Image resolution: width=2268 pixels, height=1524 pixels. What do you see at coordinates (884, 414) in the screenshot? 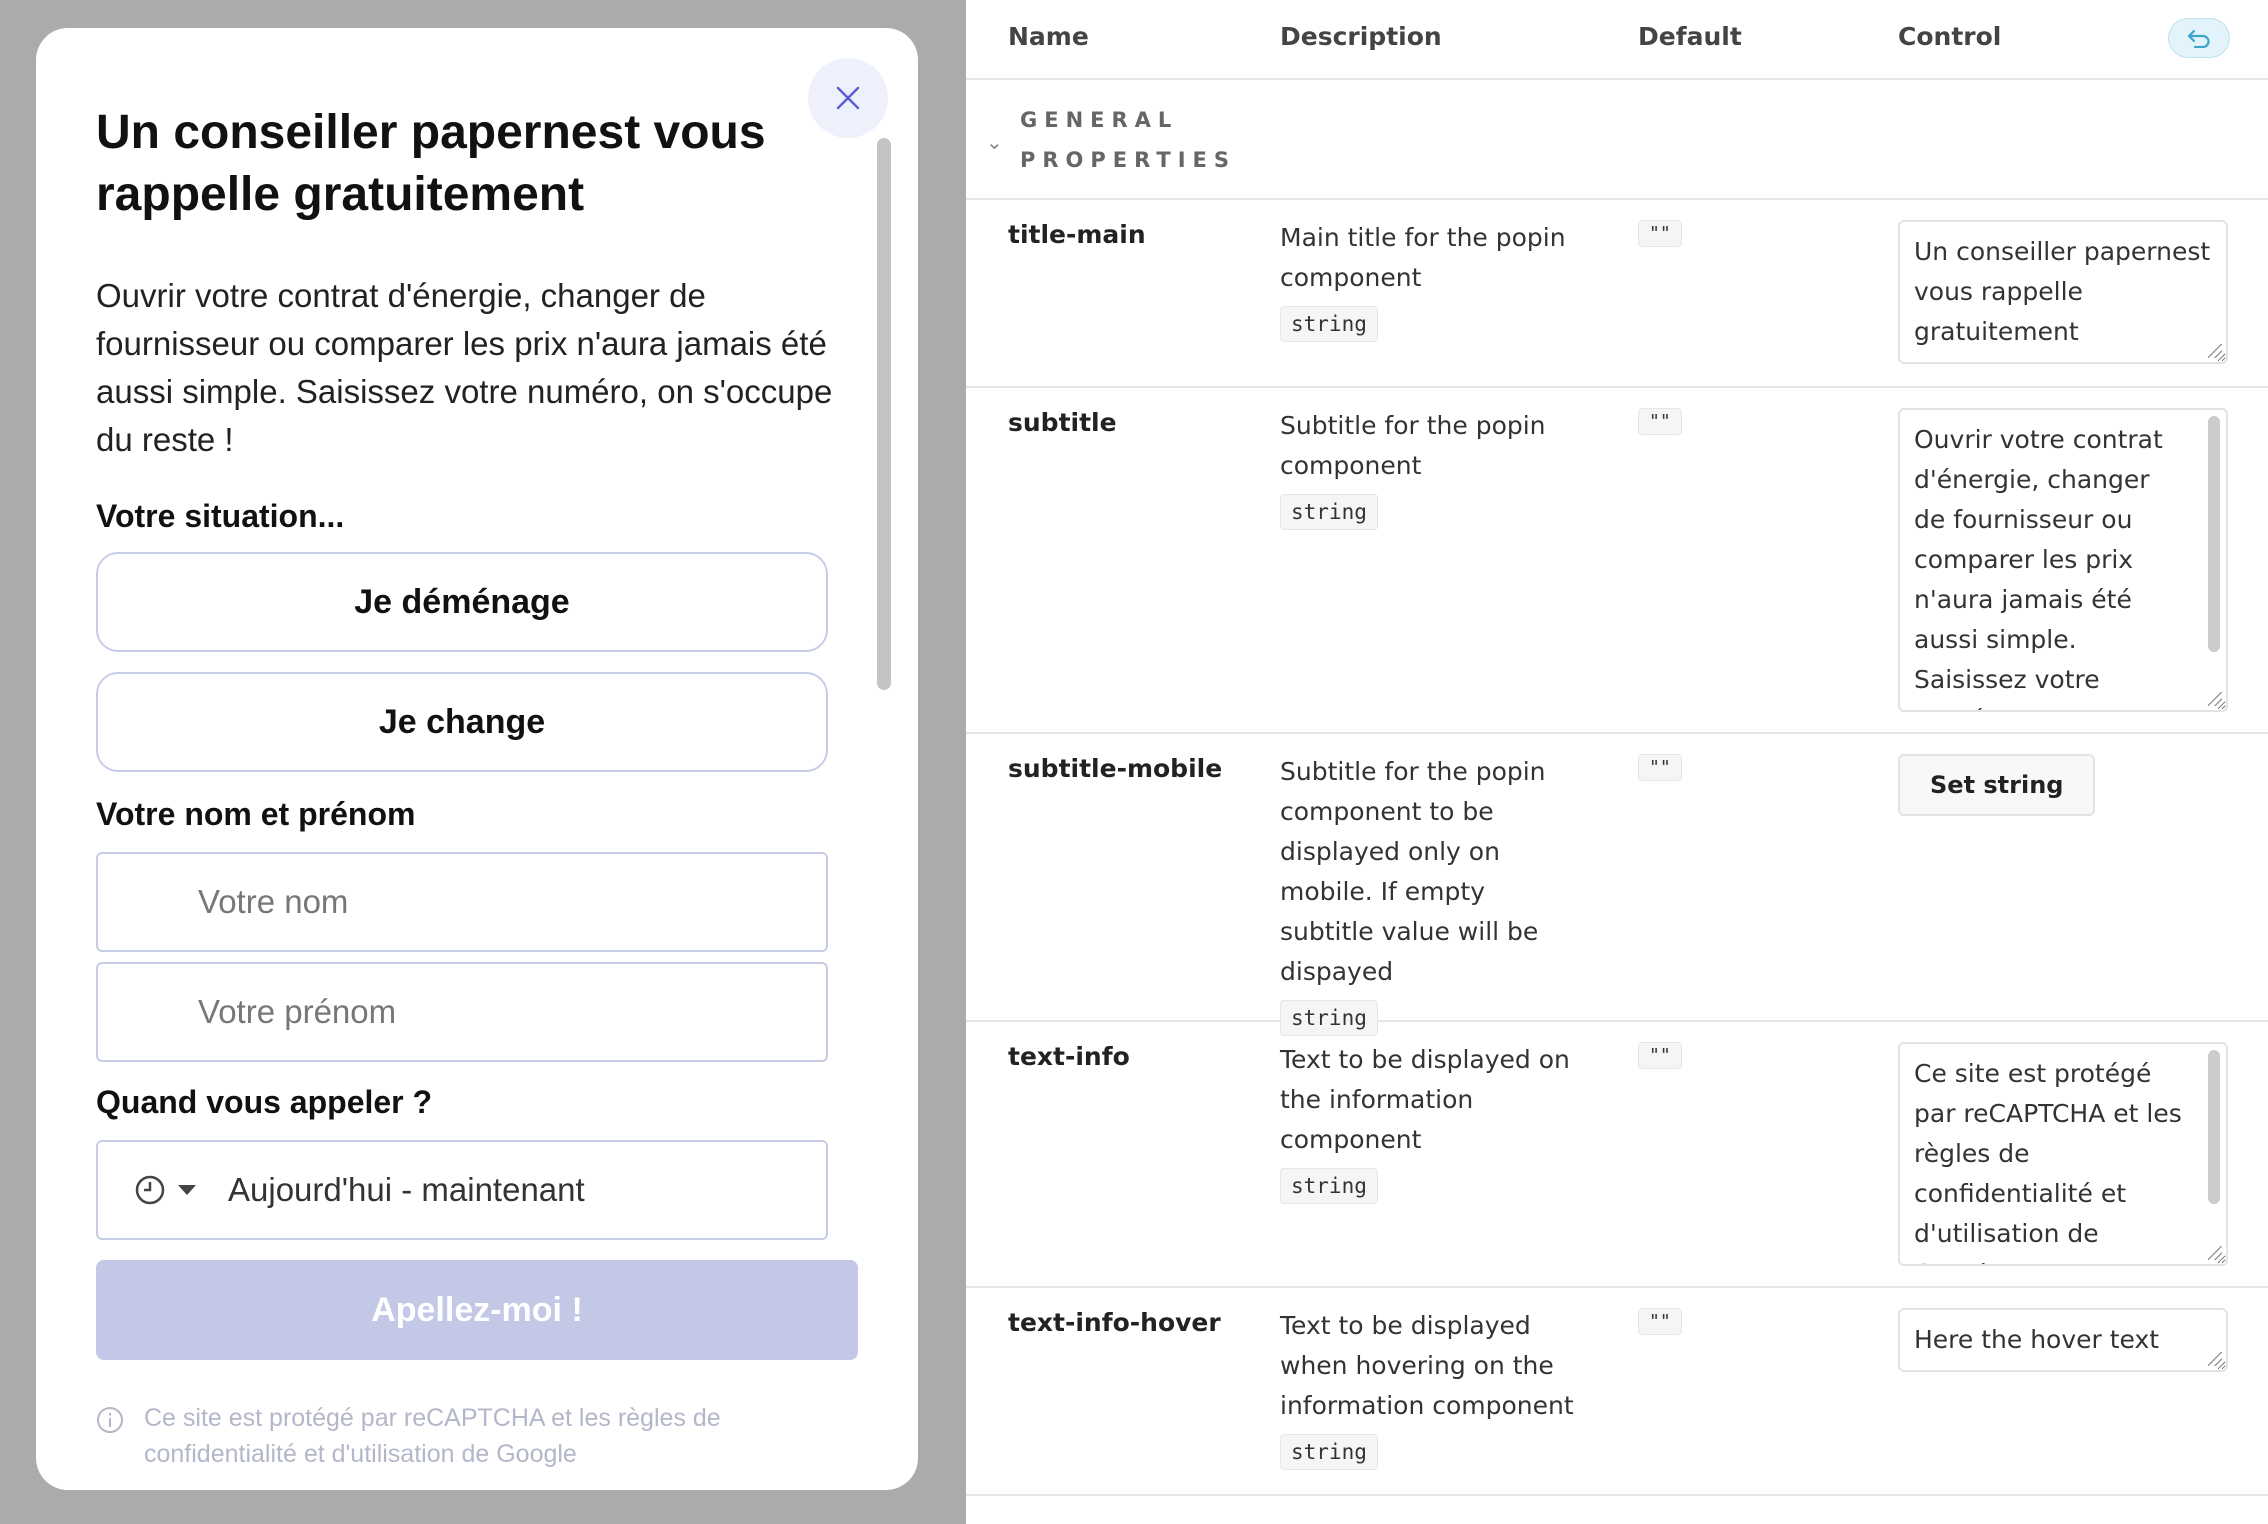
I see `modal-scrollbar-thumb` at bounding box center [884, 414].